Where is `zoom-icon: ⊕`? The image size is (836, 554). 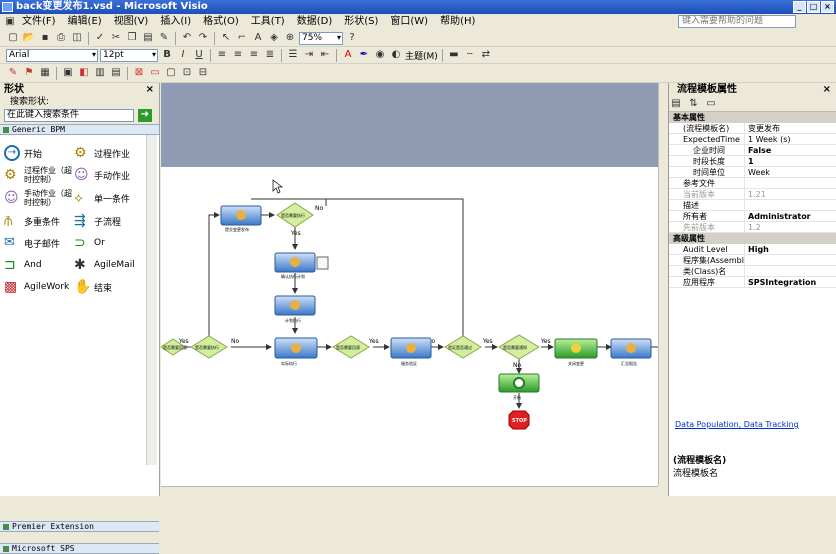 zoom-icon: ⊕ is located at coordinates (290, 38).